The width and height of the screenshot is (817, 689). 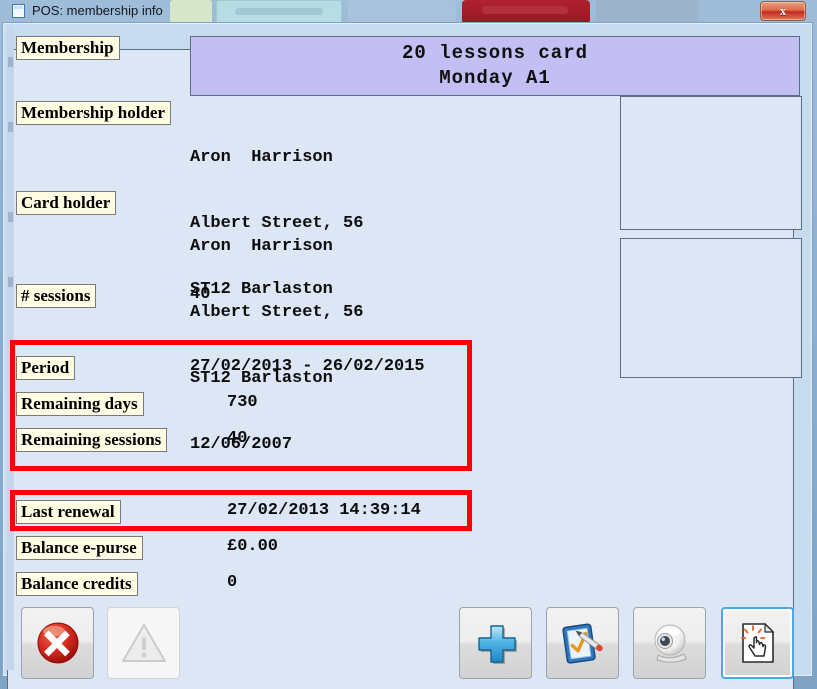 I want to click on period-label-row: Period, so click(x=46, y=368).